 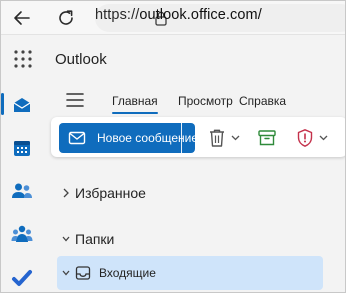 I want to click on back-button, so click(x=22, y=18).